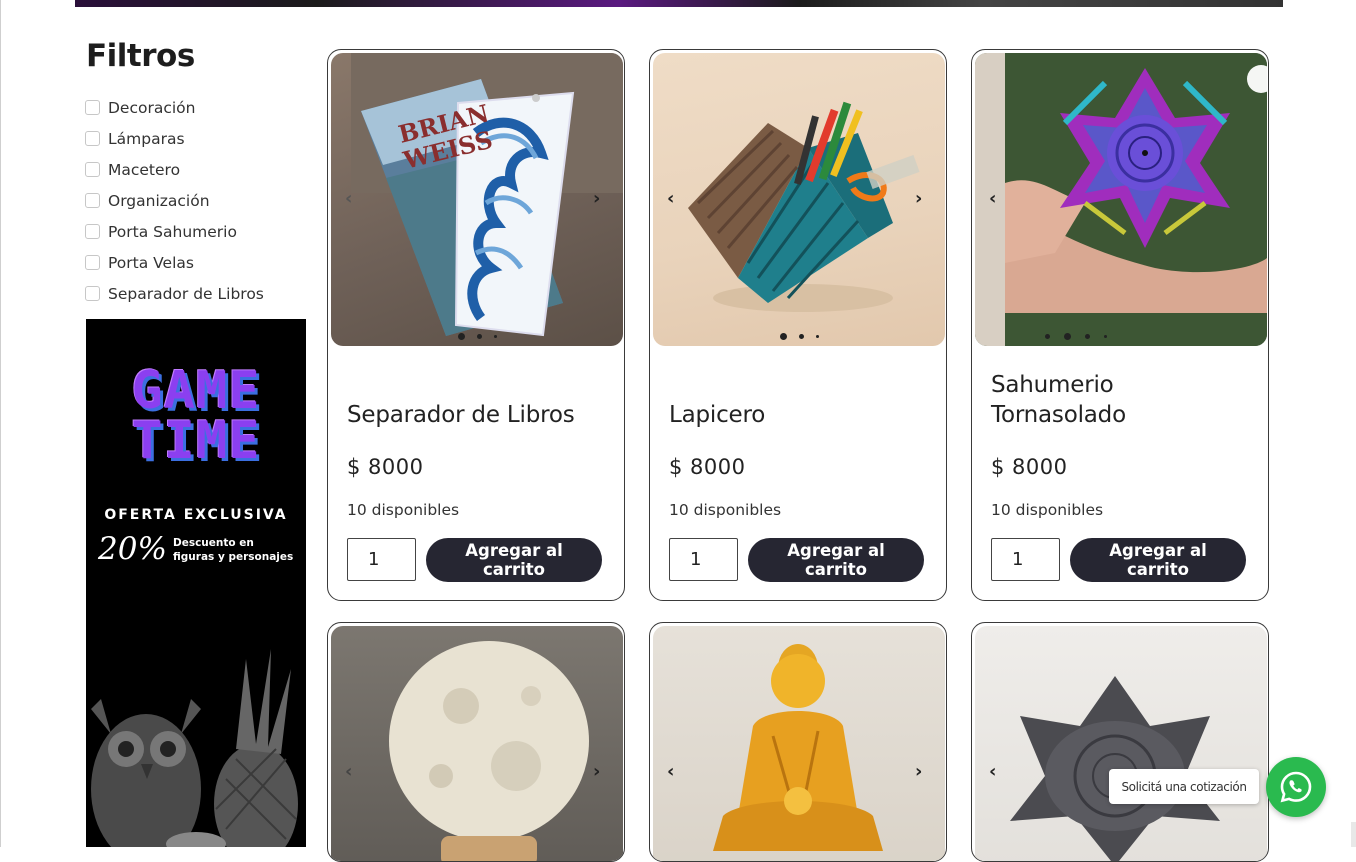 The image size is (1356, 862). I want to click on filter-decoracion: Decoración, so click(174, 107).